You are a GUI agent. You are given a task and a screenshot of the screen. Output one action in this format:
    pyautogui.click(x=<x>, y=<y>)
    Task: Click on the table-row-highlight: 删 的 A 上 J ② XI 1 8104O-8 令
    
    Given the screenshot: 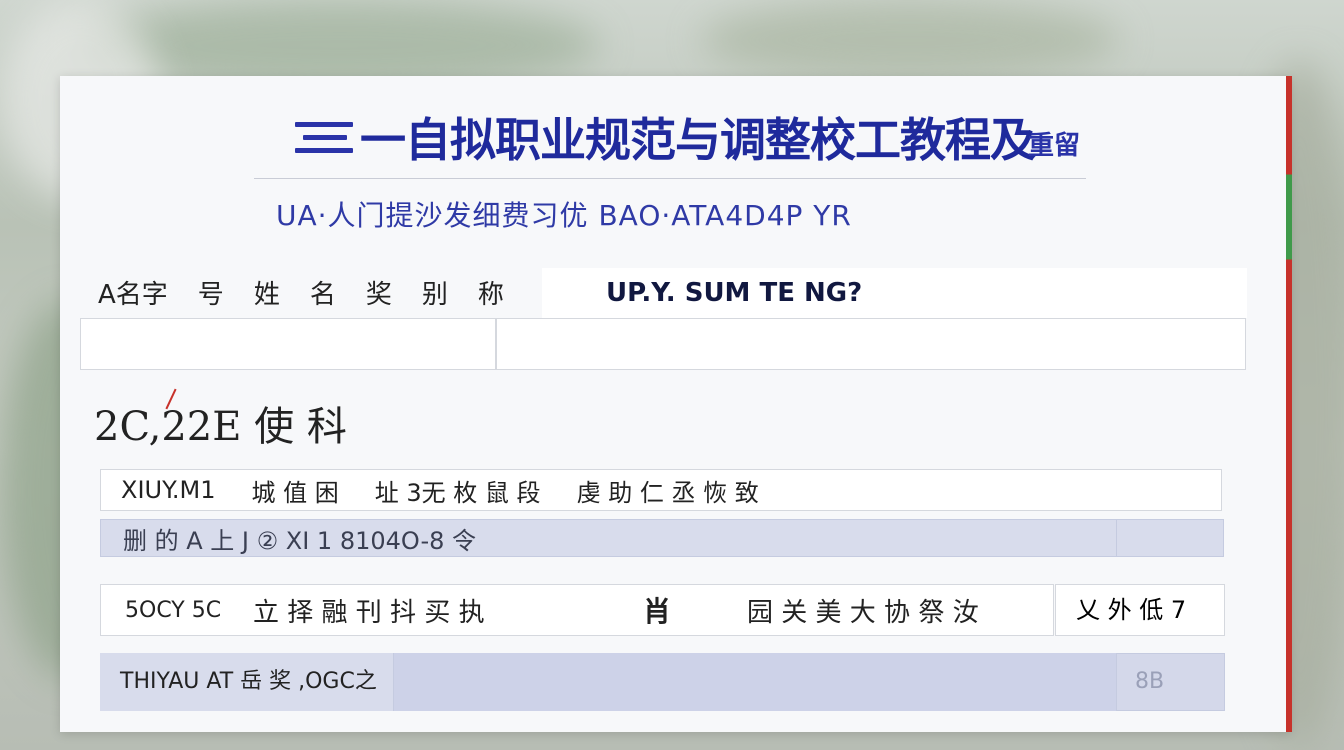 What is the action you would take?
    pyautogui.click(x=662, y=538)
    